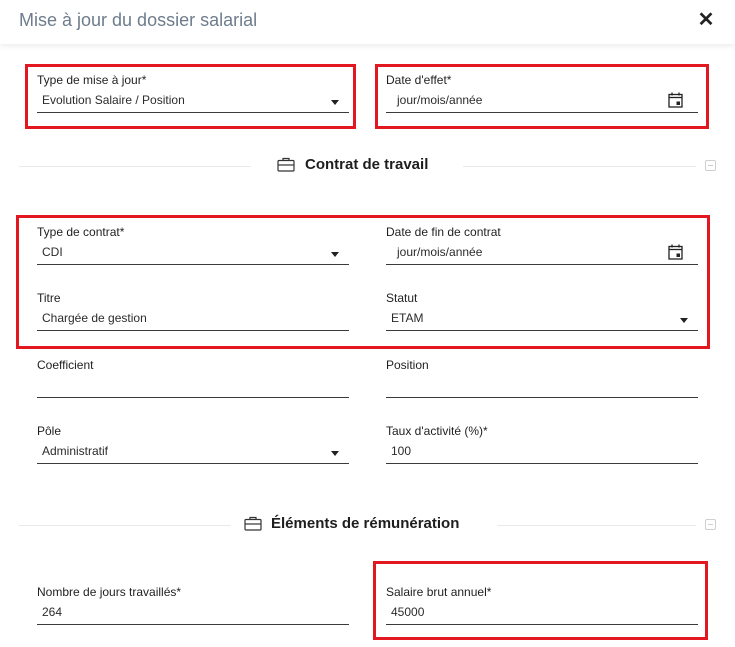  What do you see at coordinates (193, 452) in the screenshot?
I see `pole-select: Administratif` at bounding box center [193, 452].